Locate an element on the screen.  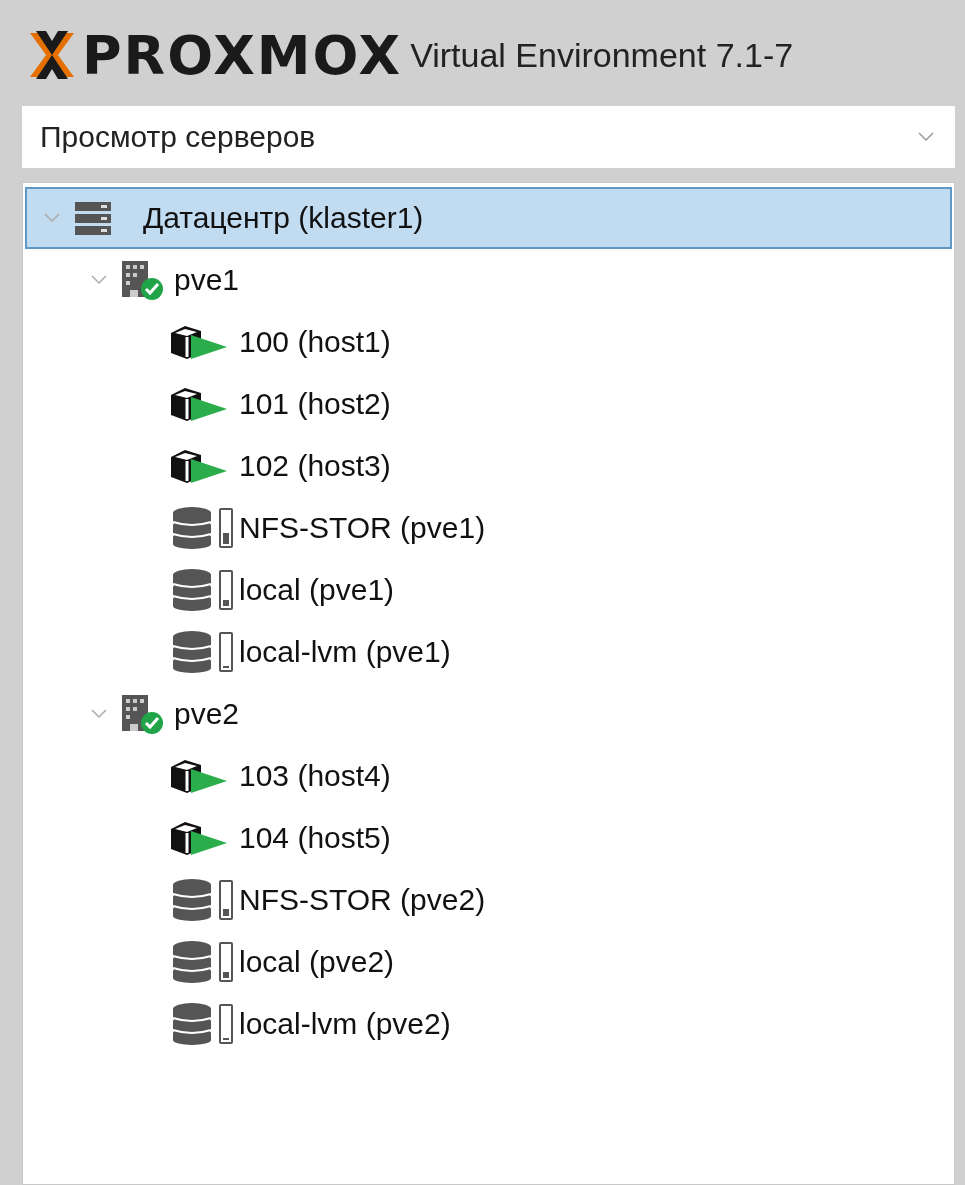
tree-item: local-lvm (pve1) is located at coordinates (488, 652).